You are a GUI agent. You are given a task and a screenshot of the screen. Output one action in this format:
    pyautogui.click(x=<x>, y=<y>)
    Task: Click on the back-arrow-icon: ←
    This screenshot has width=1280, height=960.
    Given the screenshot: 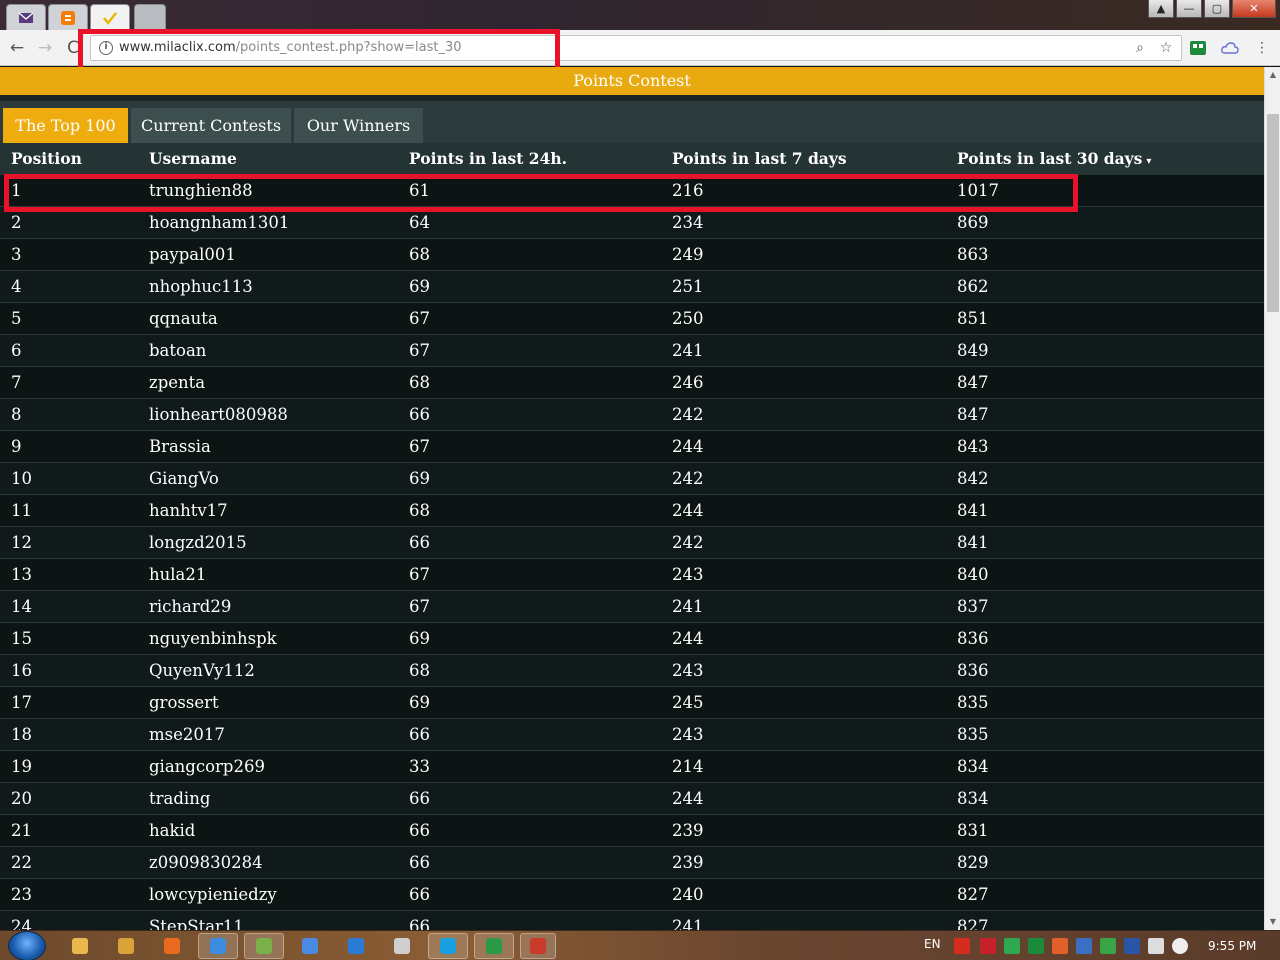 What is the action you would take?
    pyautogui.click(x=17, y=48)
    